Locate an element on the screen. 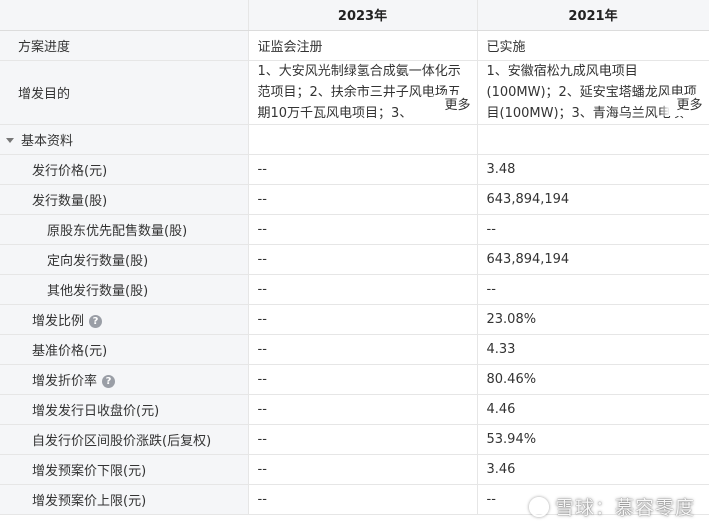 Image resolution: width=709 pixels, height=528 pixels. row-label: 方案进度 is located at coordinates (124, 45).